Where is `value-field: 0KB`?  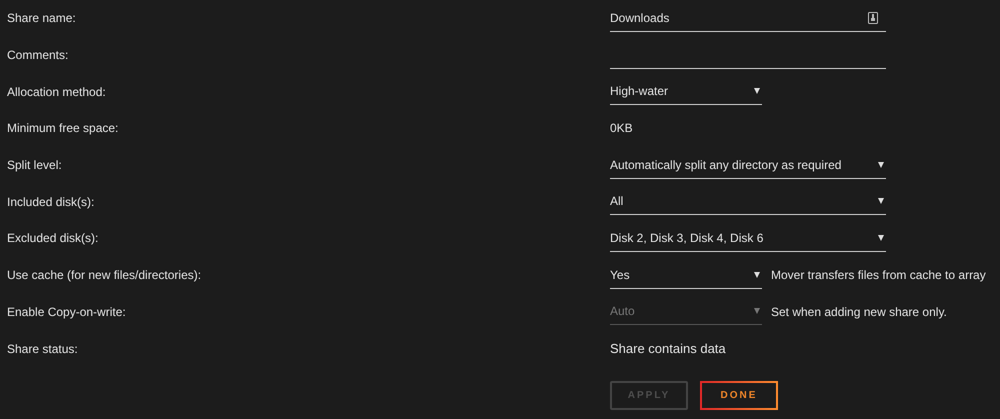
value-field: 0KB is located at coordinates (621, 128).